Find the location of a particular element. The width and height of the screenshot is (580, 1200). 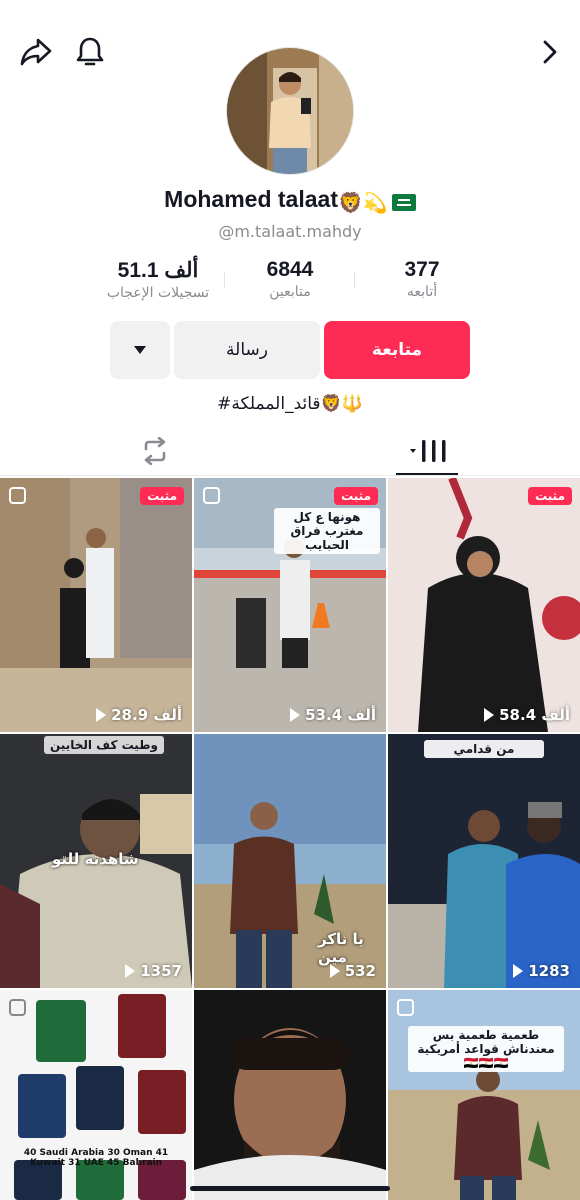

view-count: 532 is located at coordinates (352, 971).